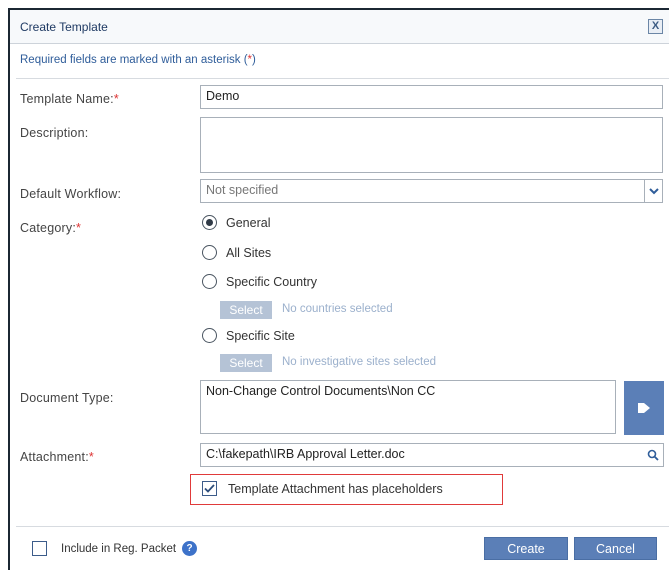 Image resolution: width=669 pixels, height=570 pixels. I want to click on template-name-label: Template Name:*, so click(69, 99).